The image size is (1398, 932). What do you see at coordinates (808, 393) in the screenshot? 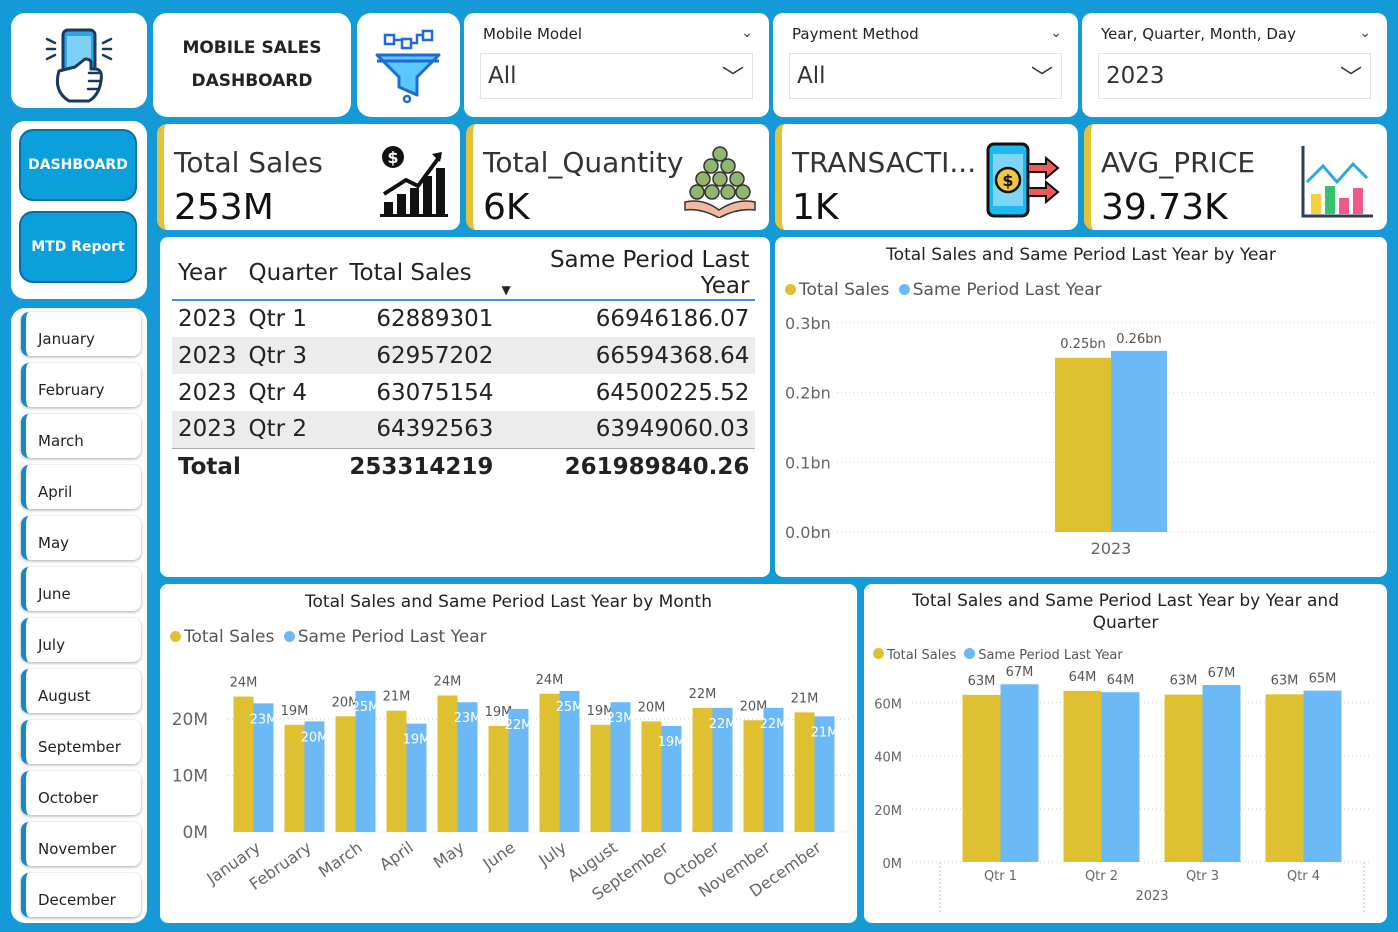
I see `y-tick-label: 0.2bn` at bounding box center [808, 393].